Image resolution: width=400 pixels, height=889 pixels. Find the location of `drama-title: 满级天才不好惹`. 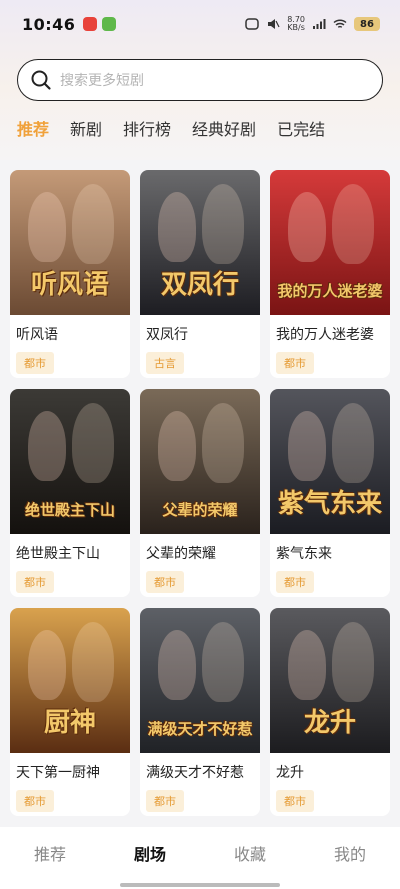

drama-title: 满级天才不好惹 is located at coordinates (200, 767).